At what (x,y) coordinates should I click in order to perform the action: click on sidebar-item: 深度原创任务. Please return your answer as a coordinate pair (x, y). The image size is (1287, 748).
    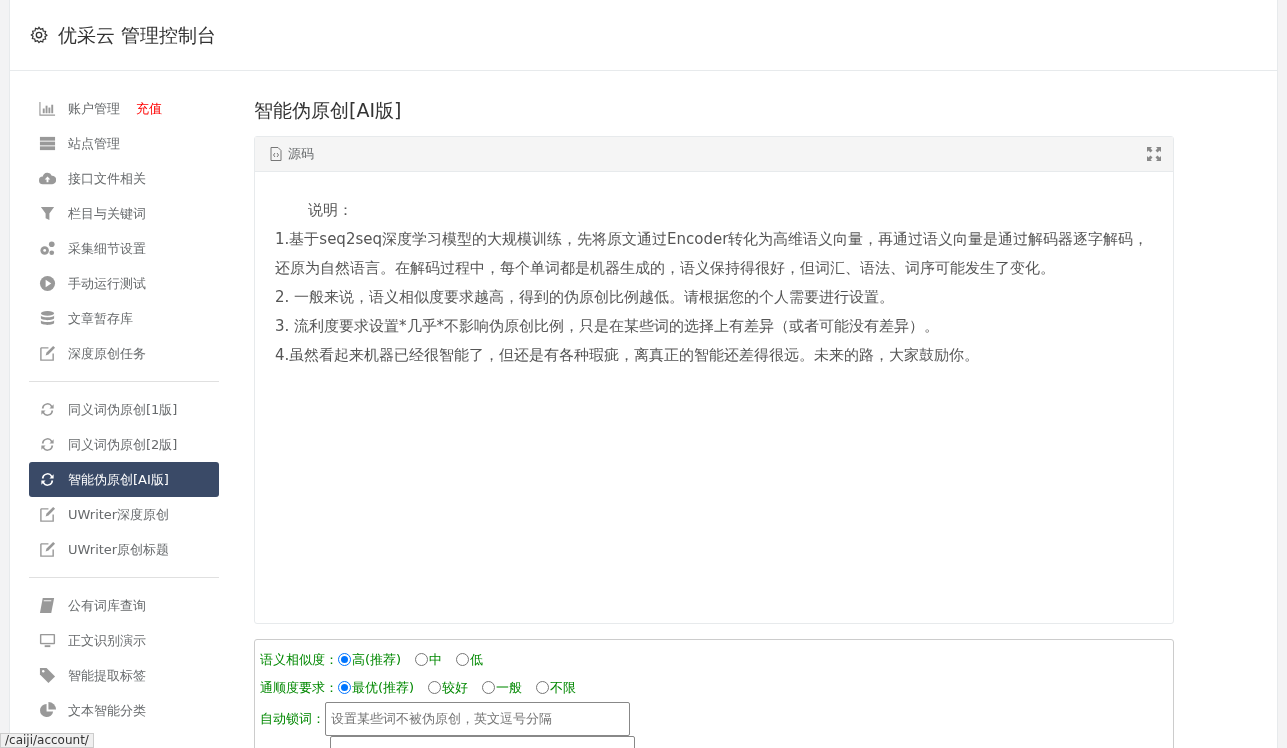
    Looking at the image, I should click on (124, 353).